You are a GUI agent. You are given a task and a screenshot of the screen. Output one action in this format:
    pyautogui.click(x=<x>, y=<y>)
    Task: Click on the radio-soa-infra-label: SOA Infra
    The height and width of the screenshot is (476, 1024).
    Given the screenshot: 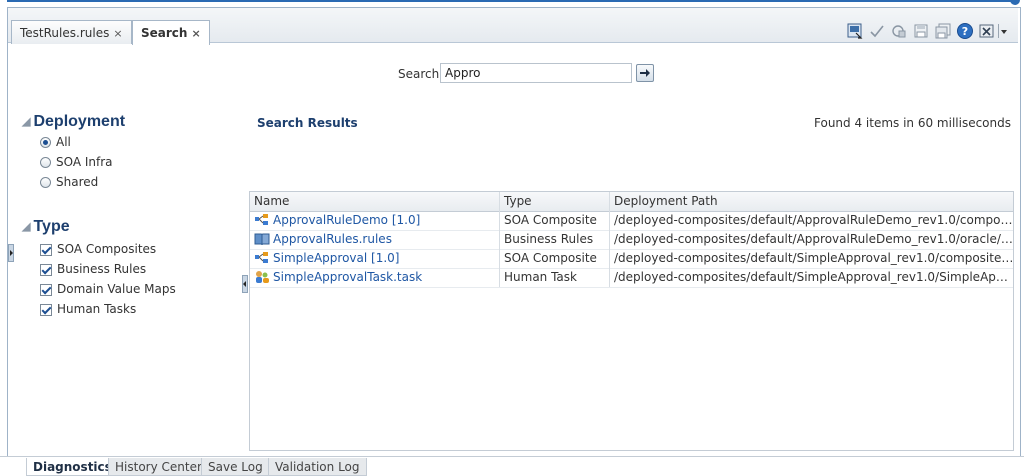 What is the action you would take?
    pyautogui.click(x=84, y=162)
    